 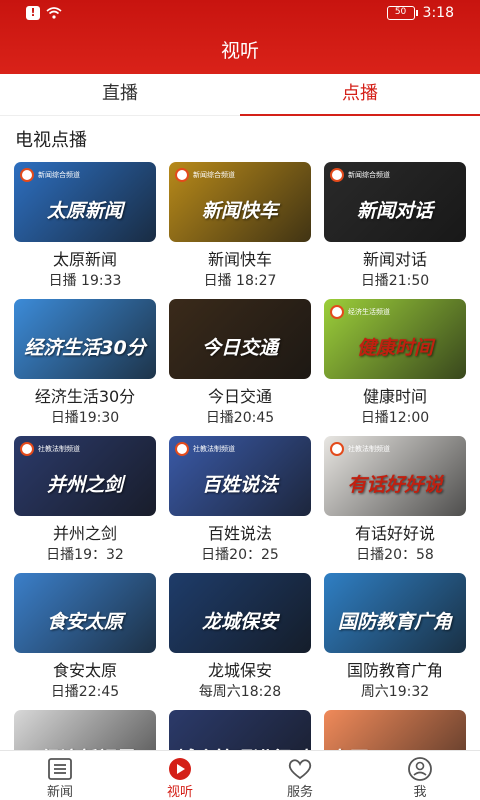 What do you see at coordinates (240, 14) in the screenshot?
I see `status-bar: ! 50 3:18` at bounding box center [240, 14].